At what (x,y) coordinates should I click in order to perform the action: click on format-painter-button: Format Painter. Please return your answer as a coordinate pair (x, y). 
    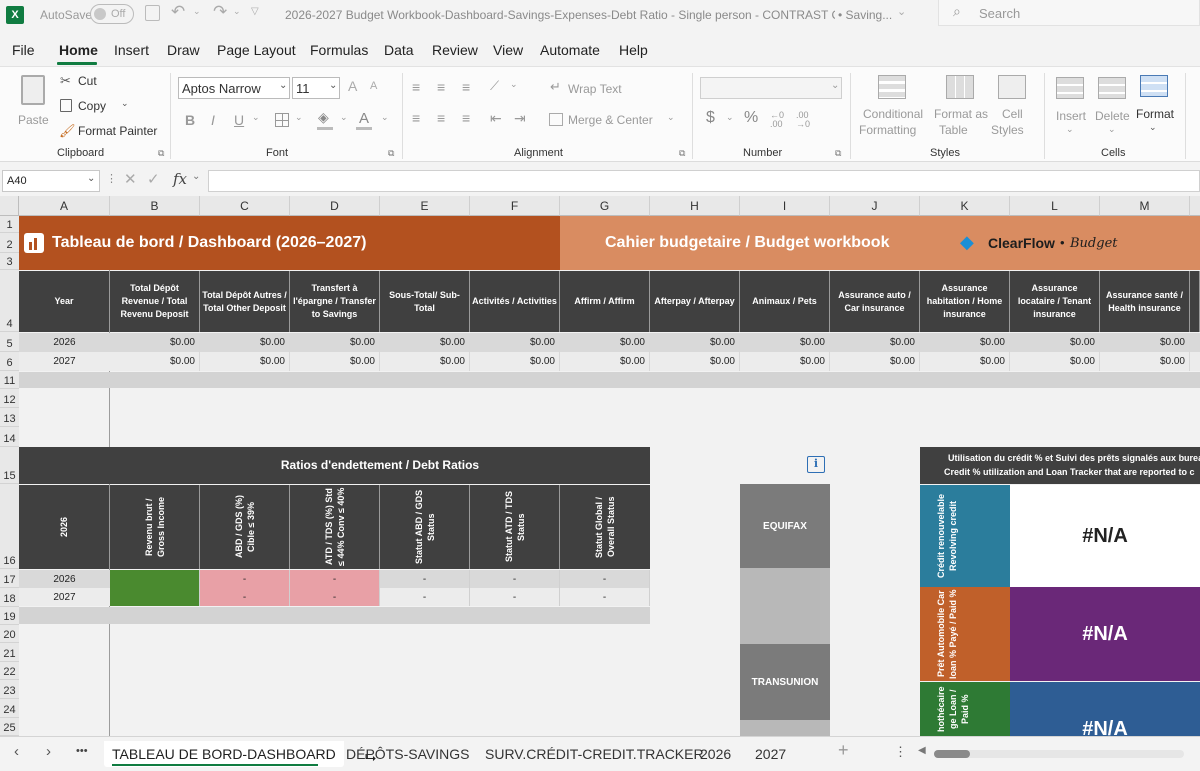
    Looking at the image, I should click on (117, 131).